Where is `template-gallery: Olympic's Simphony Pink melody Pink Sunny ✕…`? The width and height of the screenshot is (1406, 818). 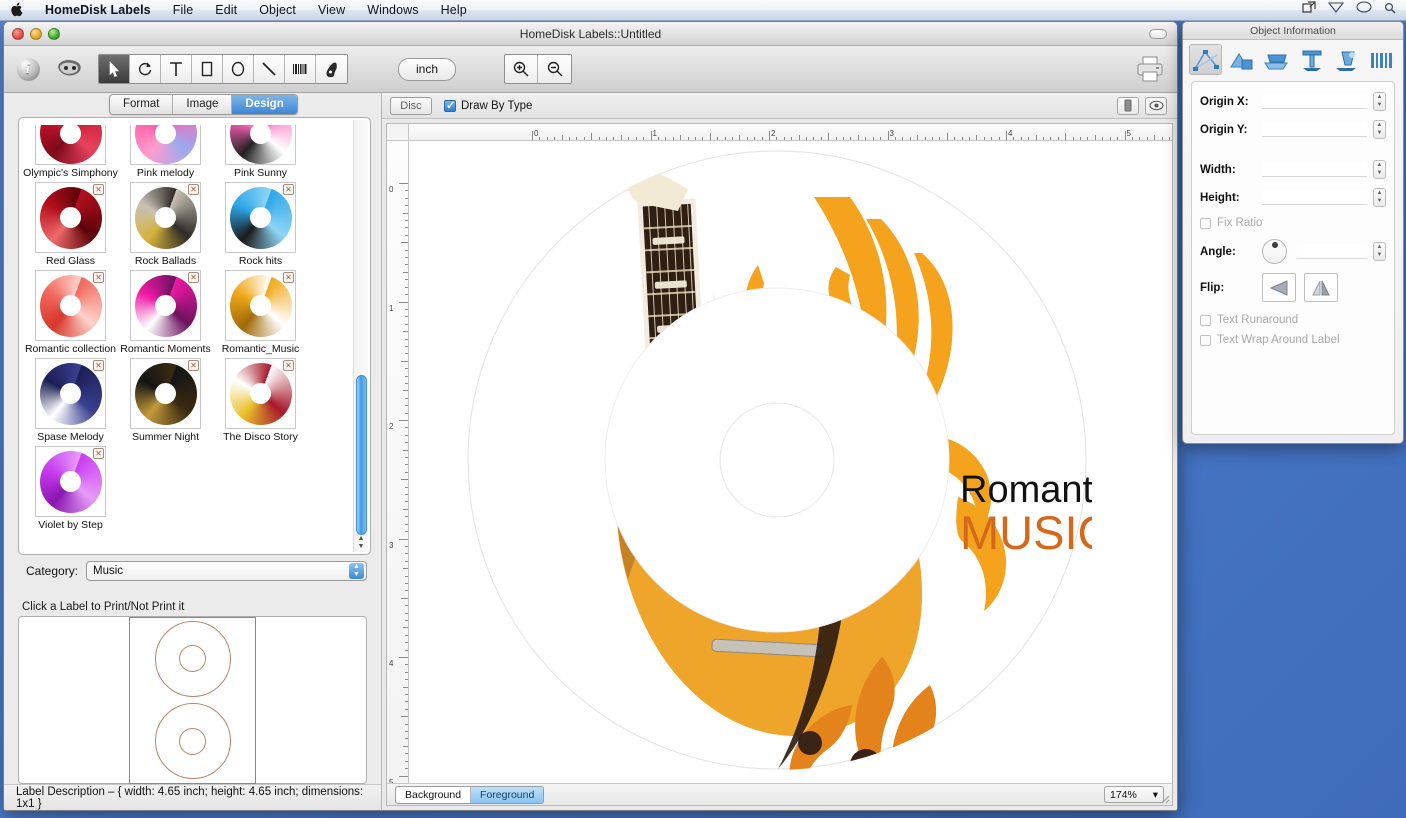
template-gallery: Olympic's Simphony Pink melody Pink Sunny ✕… is located at coordinates (187, 336).